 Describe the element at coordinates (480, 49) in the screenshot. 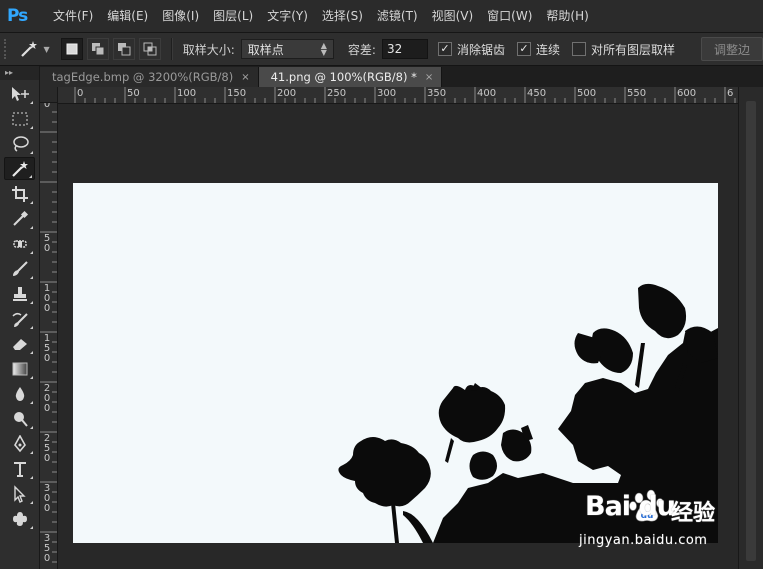

I see `anti-alias-label: 消除锯齿` at that location.